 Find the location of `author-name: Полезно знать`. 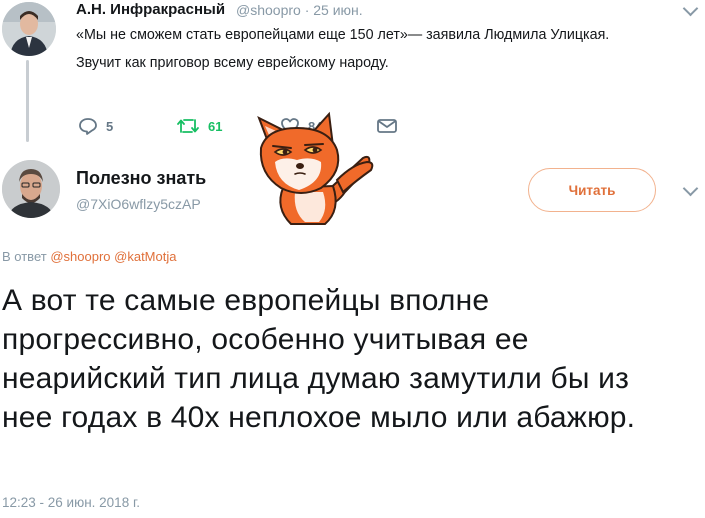

author-name: Полезно знать is located at coordinates (141, 178).